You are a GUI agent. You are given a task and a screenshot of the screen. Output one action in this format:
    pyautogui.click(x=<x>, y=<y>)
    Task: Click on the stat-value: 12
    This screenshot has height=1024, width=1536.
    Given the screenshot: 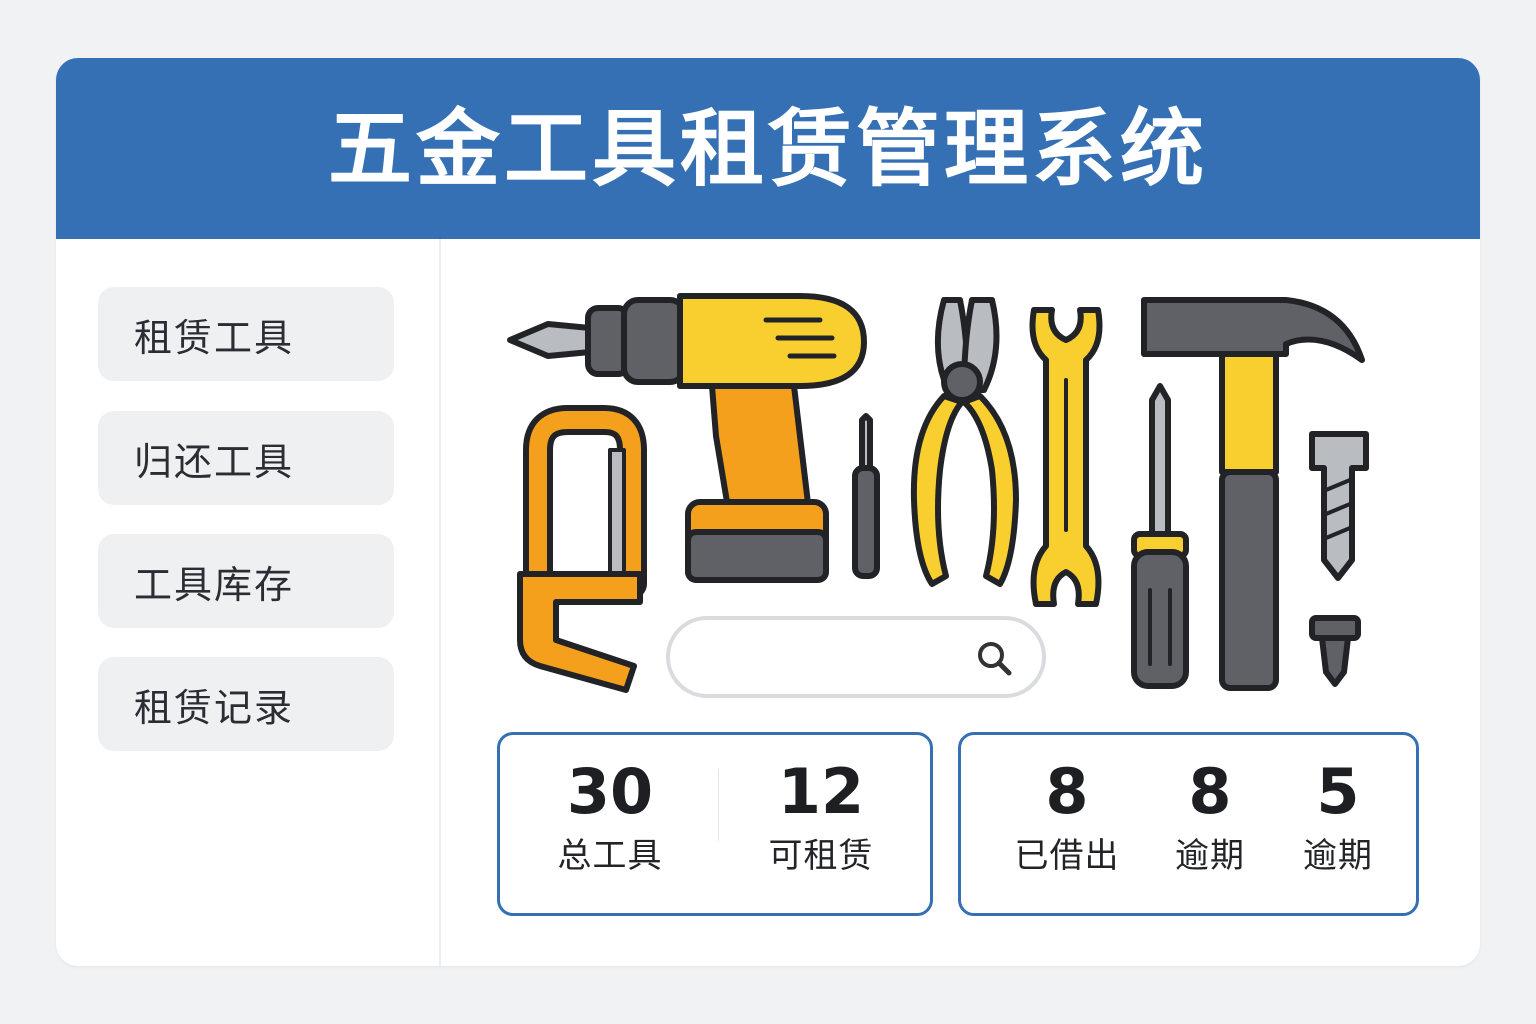 What is the action you would take?
    pyautogui.click(x=821, y=791)
    